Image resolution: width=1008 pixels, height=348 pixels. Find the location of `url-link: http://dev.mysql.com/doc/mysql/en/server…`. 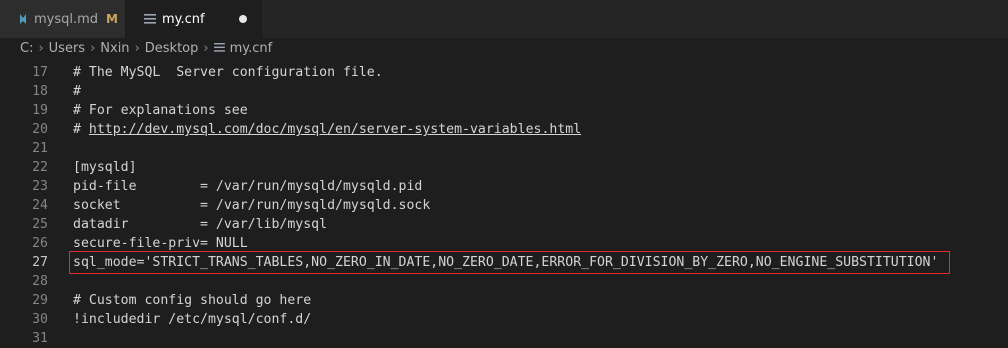

url-link: http://dev.mysql.com/doc/mysql/en/server… is located at coordinates (335, 129).